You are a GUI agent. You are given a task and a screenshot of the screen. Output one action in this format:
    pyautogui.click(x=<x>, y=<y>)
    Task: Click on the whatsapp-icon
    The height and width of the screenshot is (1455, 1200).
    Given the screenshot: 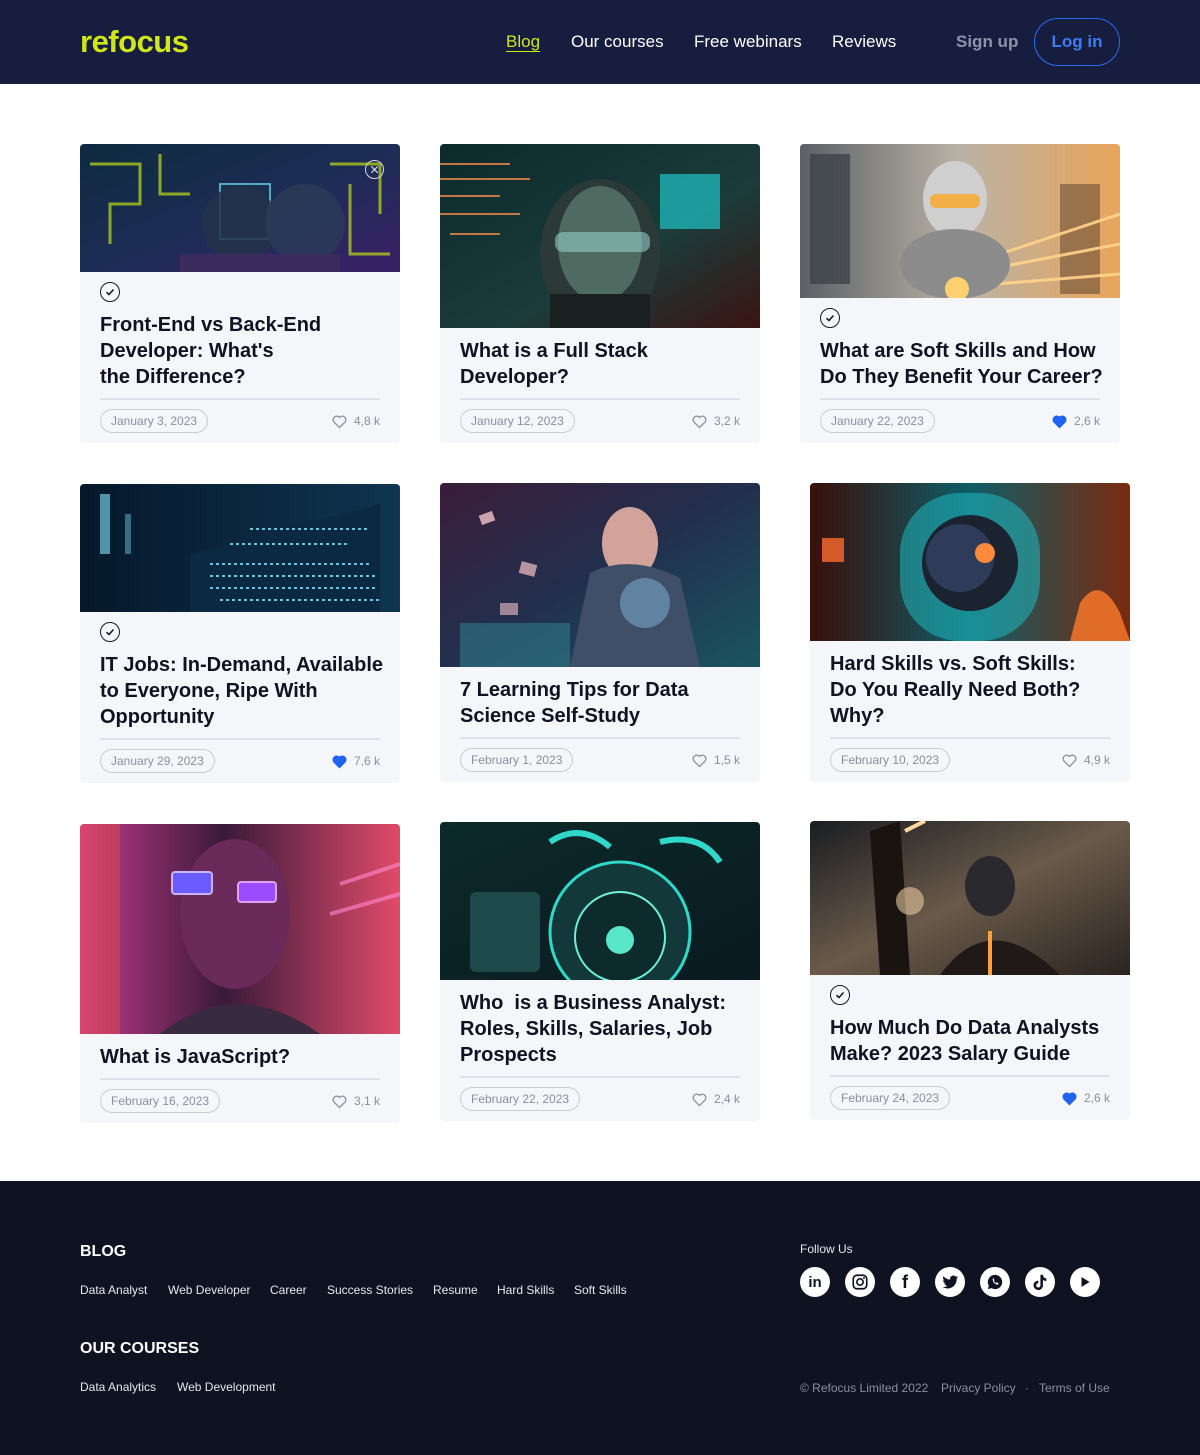 What is the action you would take?
    pyautogui.click(x=995, y=1282)
    